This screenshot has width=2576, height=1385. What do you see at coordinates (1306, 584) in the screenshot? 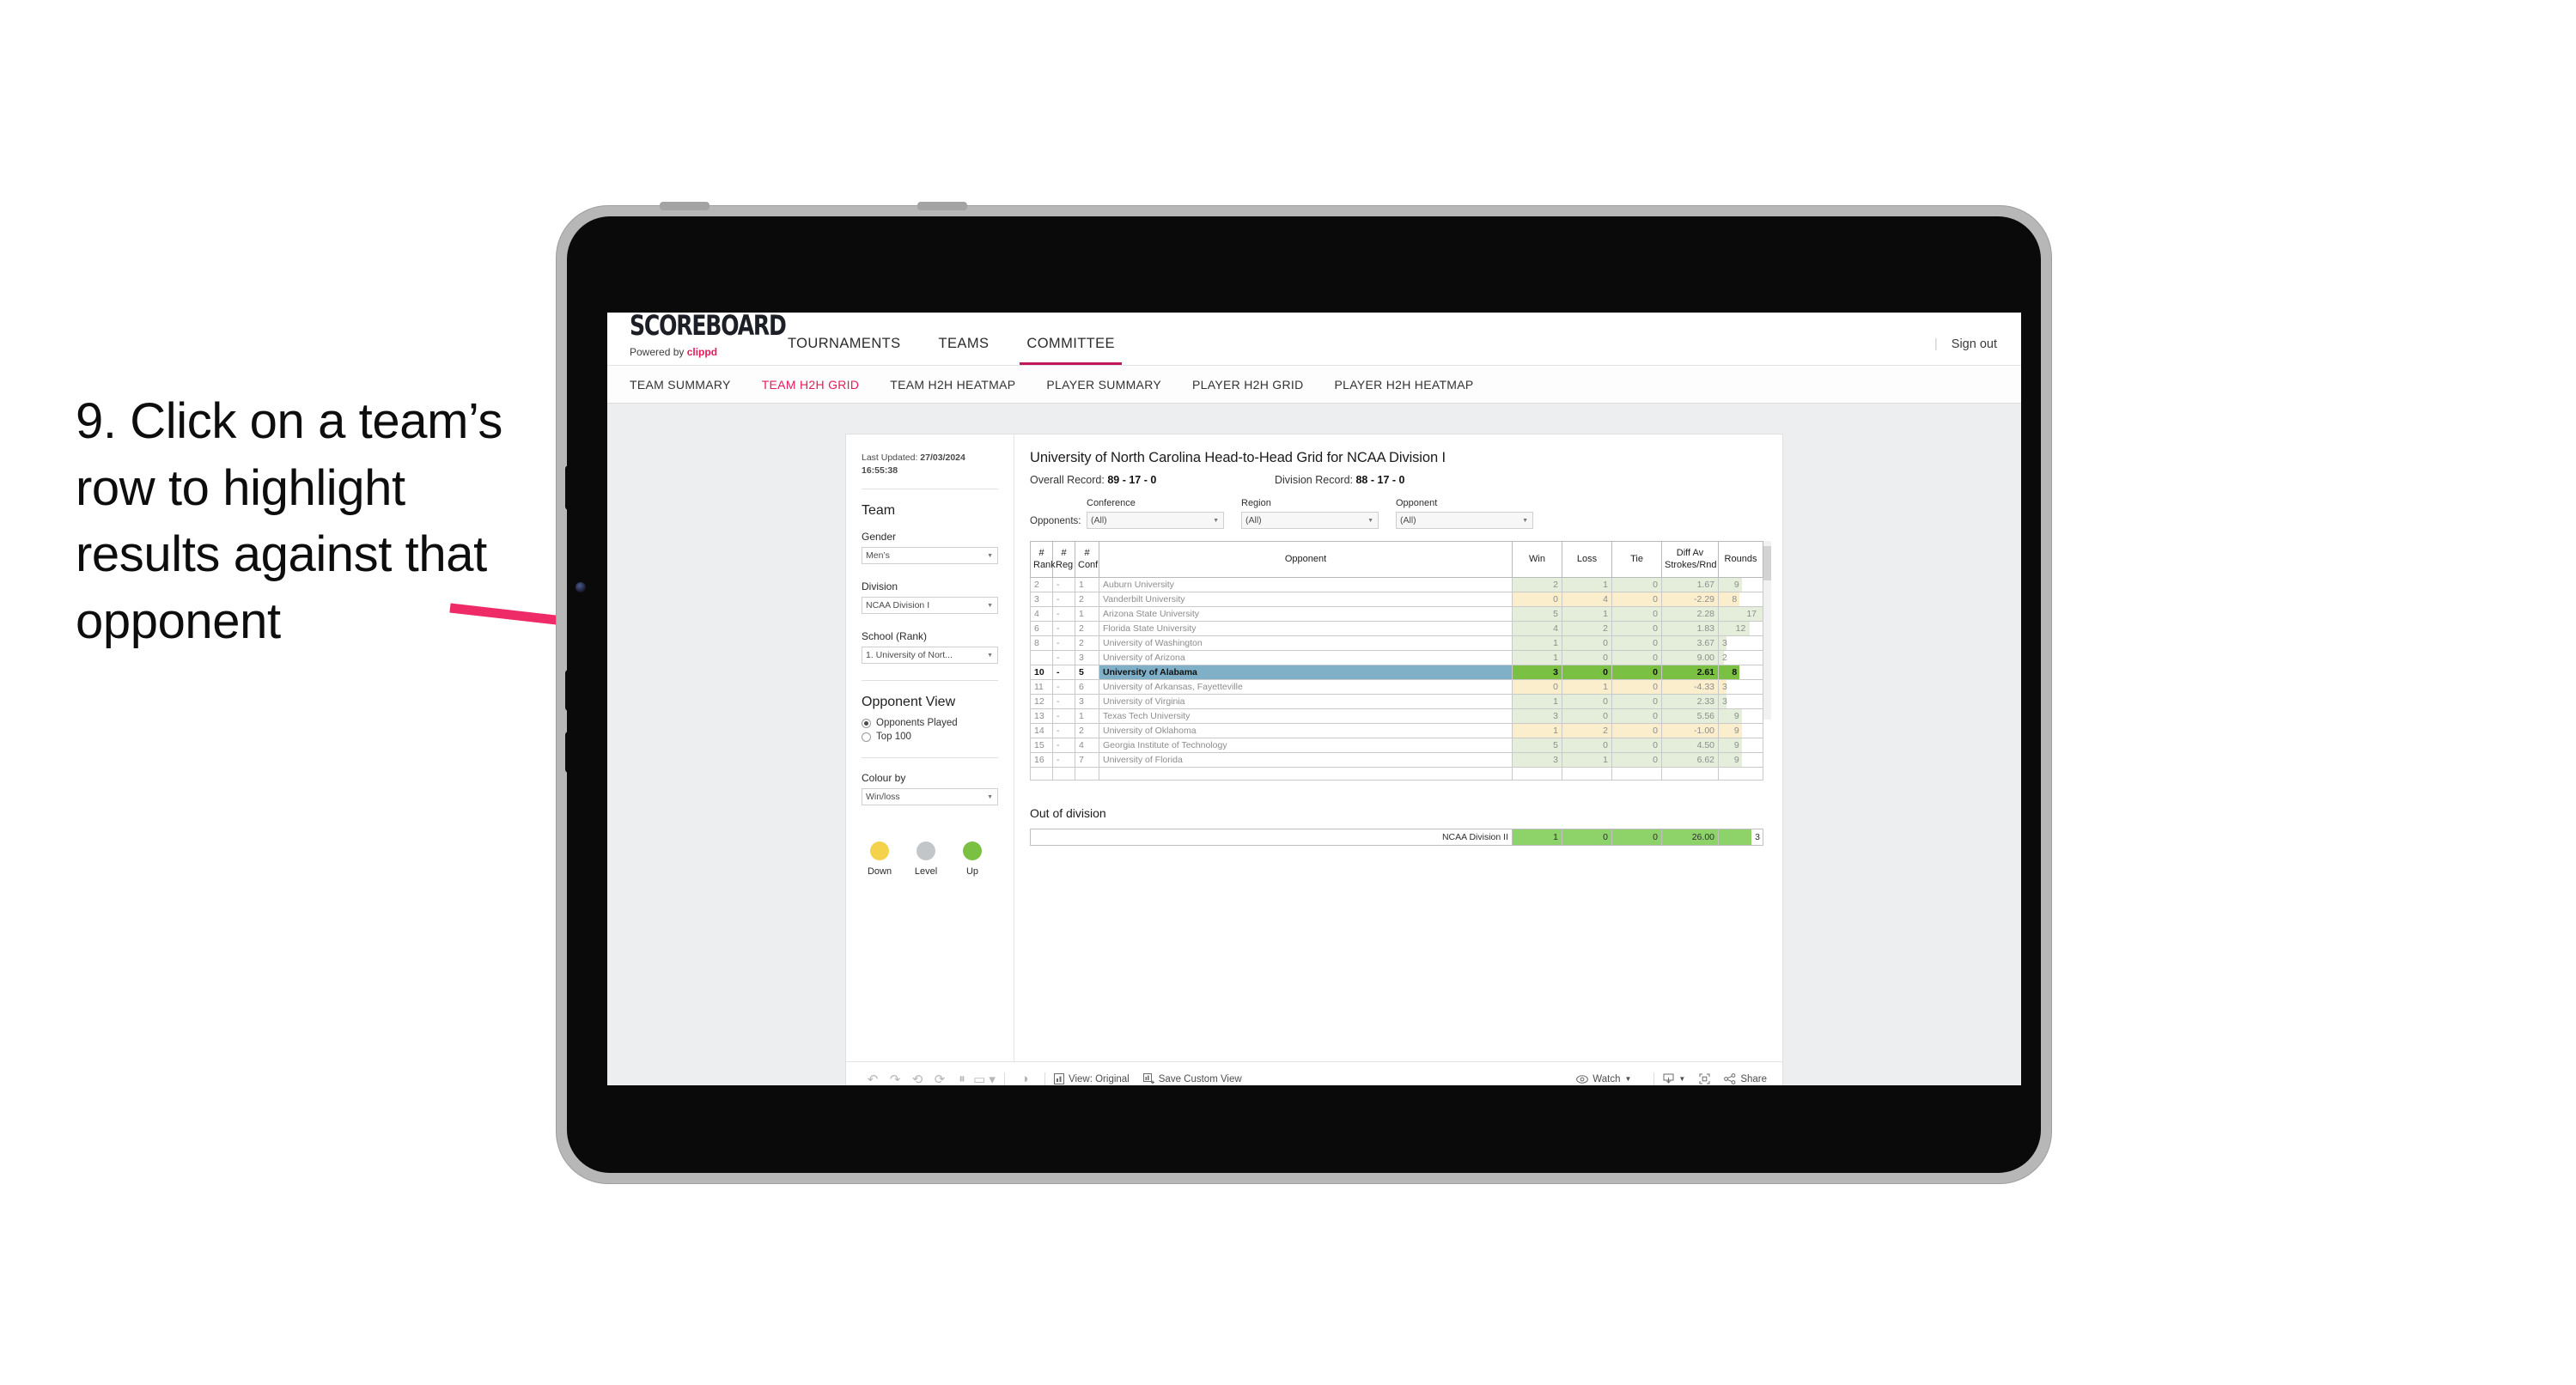
I see `cell-opponent: Auburn University` at bounding box center [1306, 584].